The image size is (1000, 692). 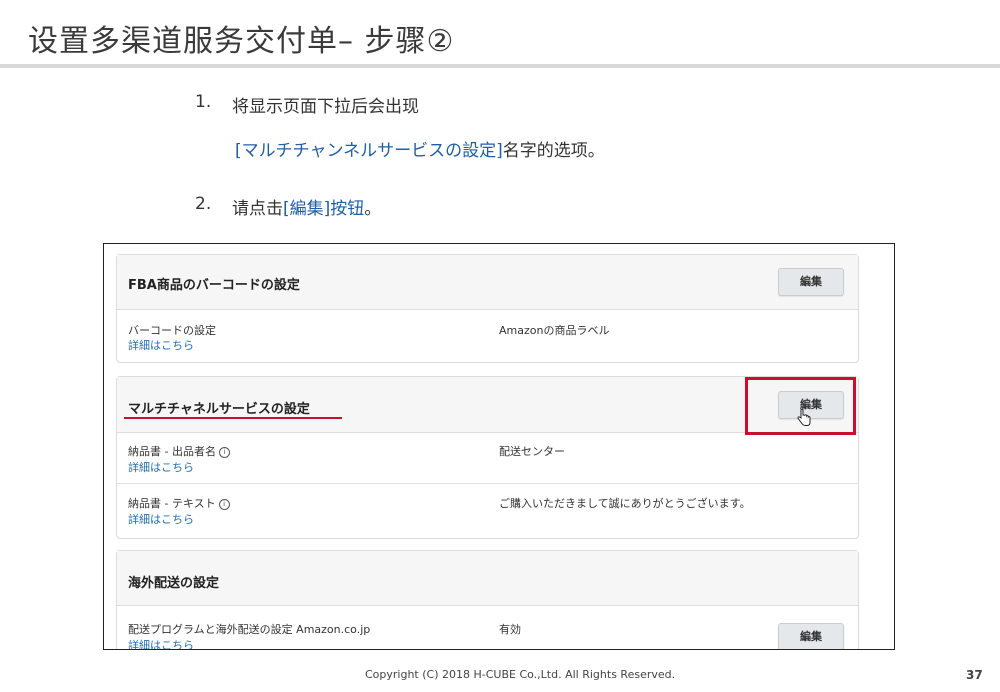 What do you see at coordinates (257, 209) in the screenshot?
I see `step-text: 请点击` at bounding box center [257, 209].